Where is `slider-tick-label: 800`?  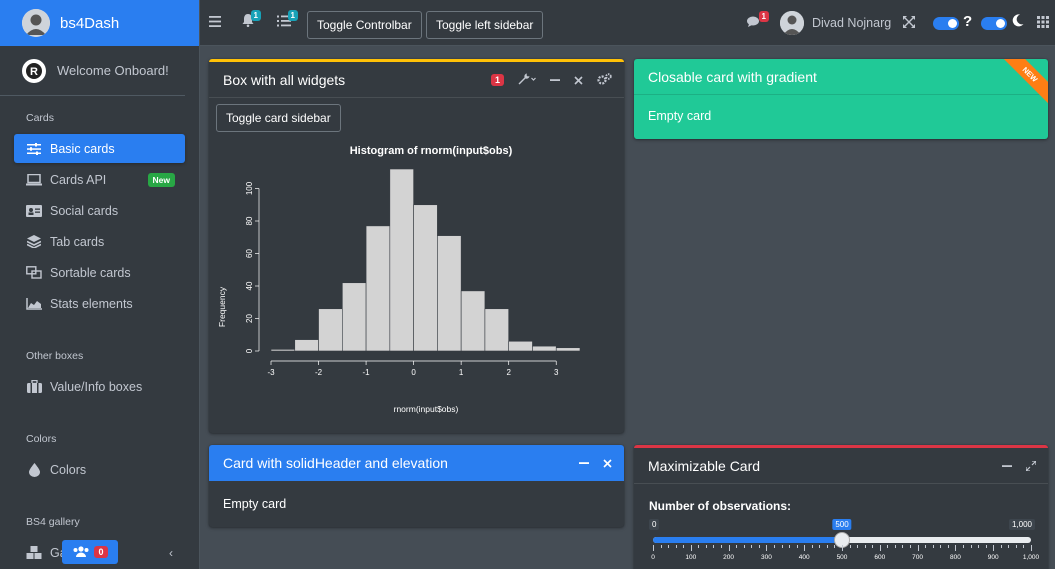 slider-tick-label: 800 is located at coordinates (955, 557).